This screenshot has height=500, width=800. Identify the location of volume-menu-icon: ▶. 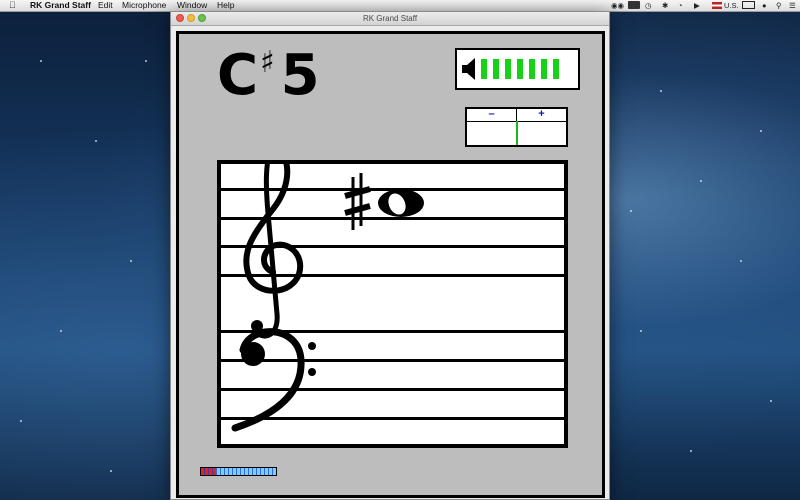
(697, 5).